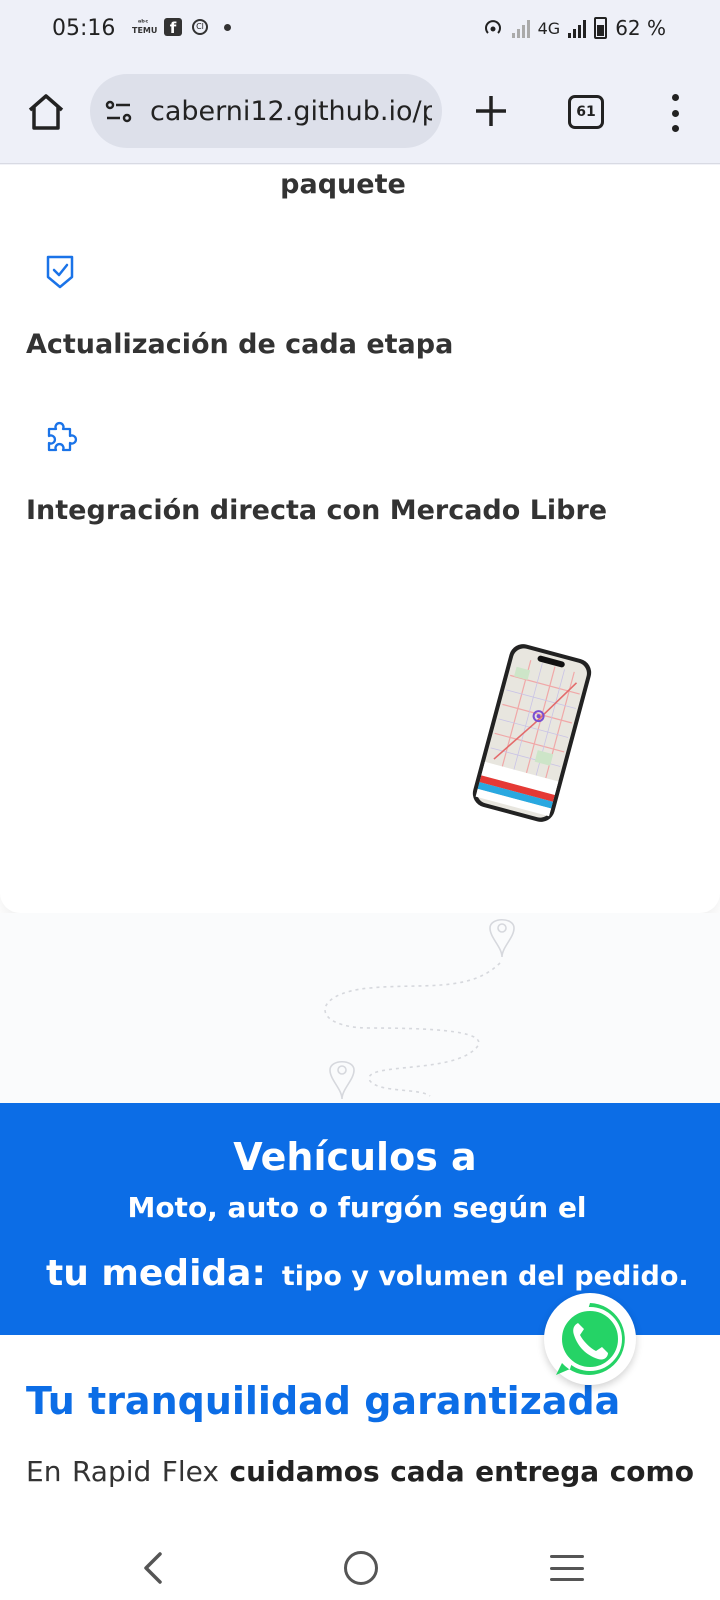 This screenshot has width=720, height=1600. What do you see at coordinates (343, 184) in the screenshot?
I see `feature-text-fragment: paquete` at bounding box center [343, 184].